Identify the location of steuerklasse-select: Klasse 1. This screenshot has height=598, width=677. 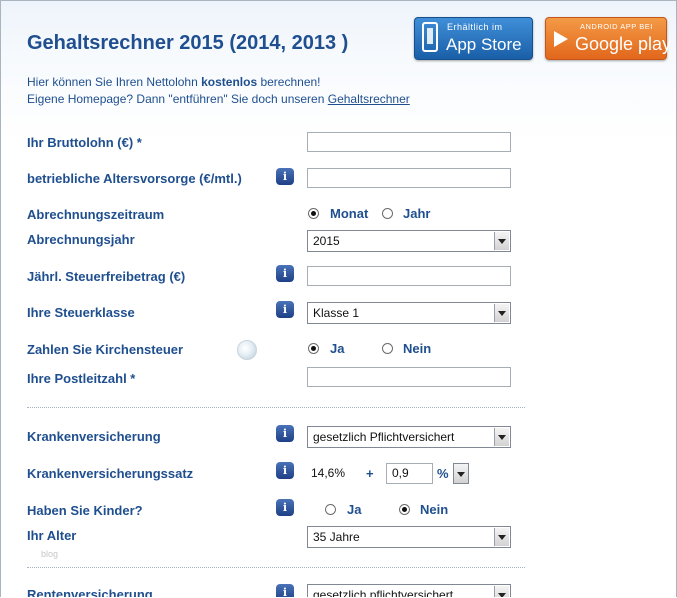
(409, 313).